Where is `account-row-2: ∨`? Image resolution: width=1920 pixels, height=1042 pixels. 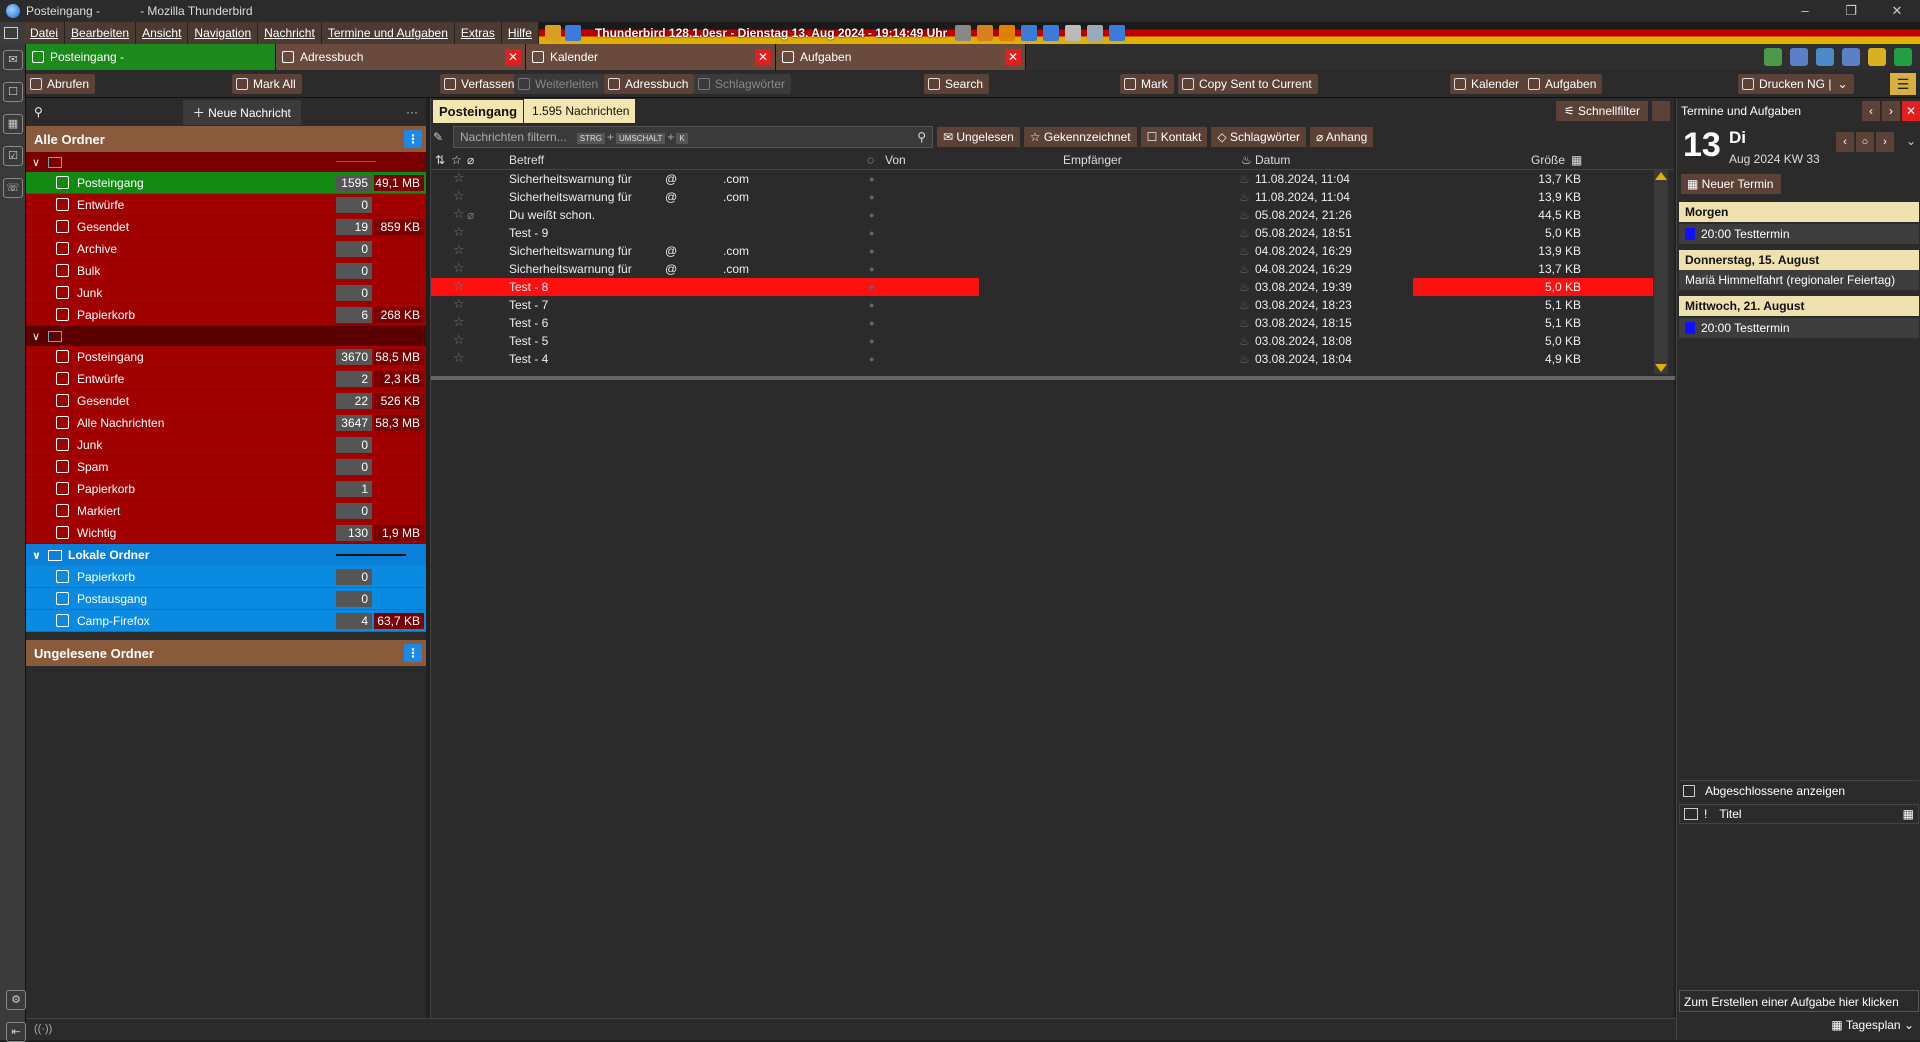
account-row-2: ∨ is located at coordinates (226, 336).